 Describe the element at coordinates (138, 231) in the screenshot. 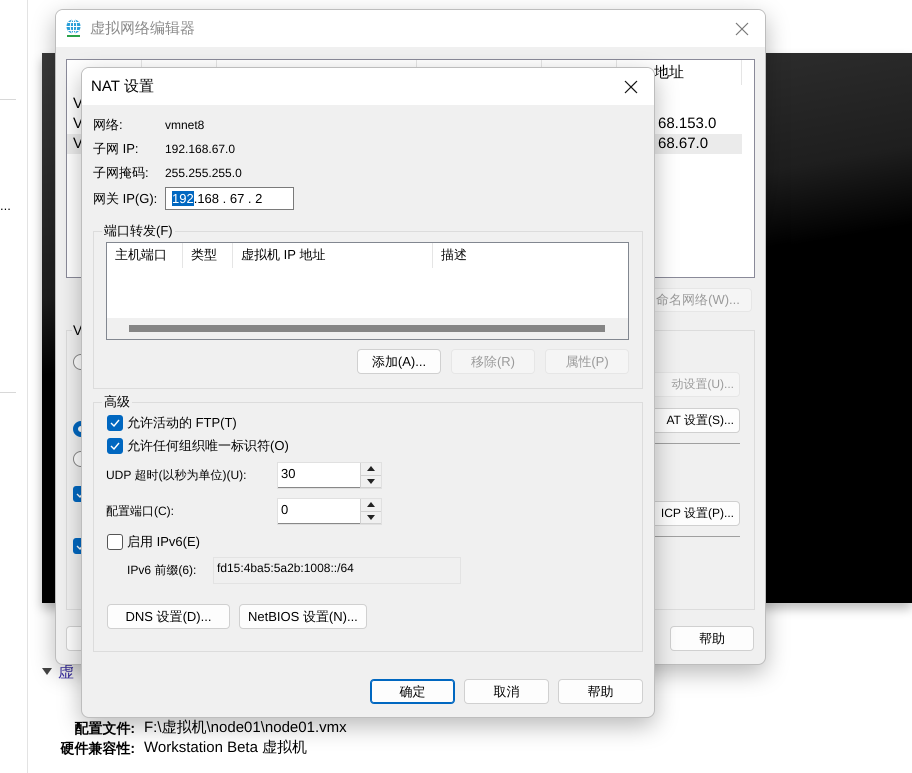

I see `group-title: 端口转发(F)` at that location.